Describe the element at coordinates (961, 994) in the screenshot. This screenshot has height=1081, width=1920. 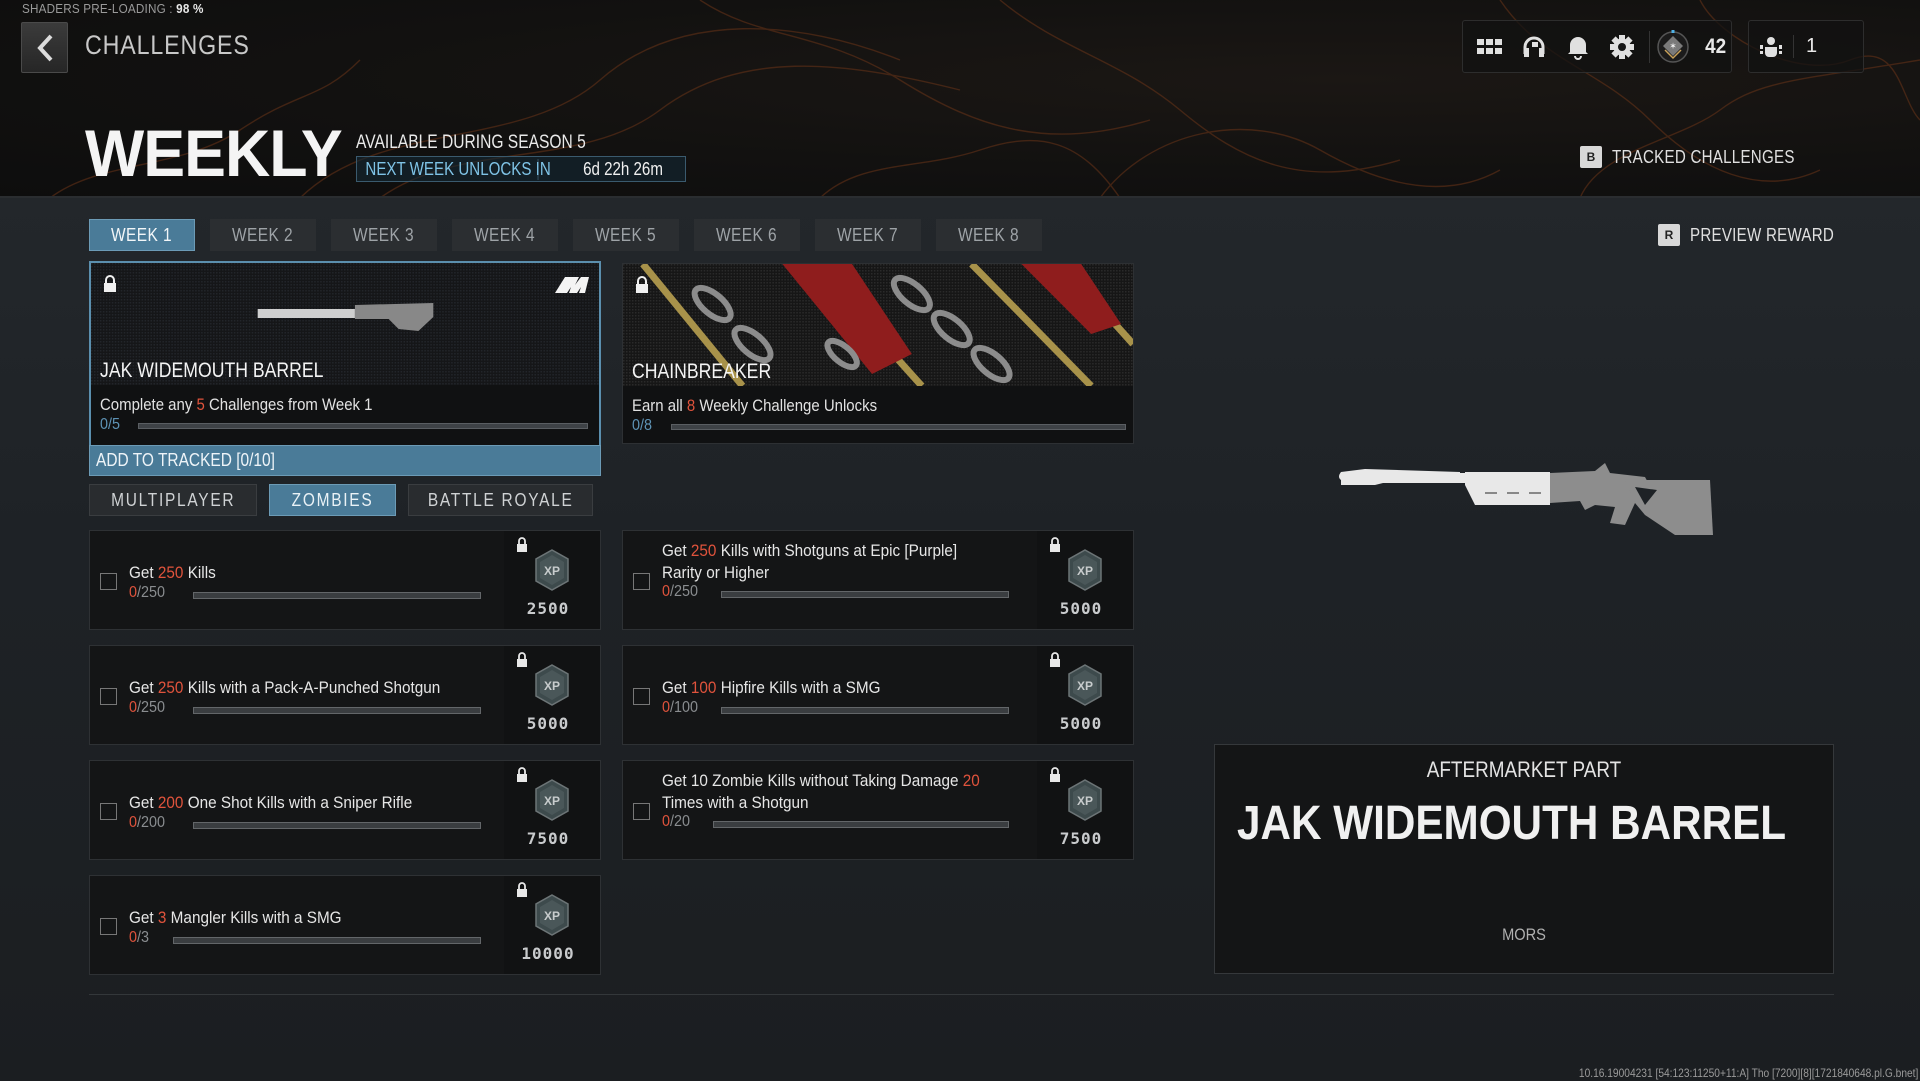
I see `divider` at that location.